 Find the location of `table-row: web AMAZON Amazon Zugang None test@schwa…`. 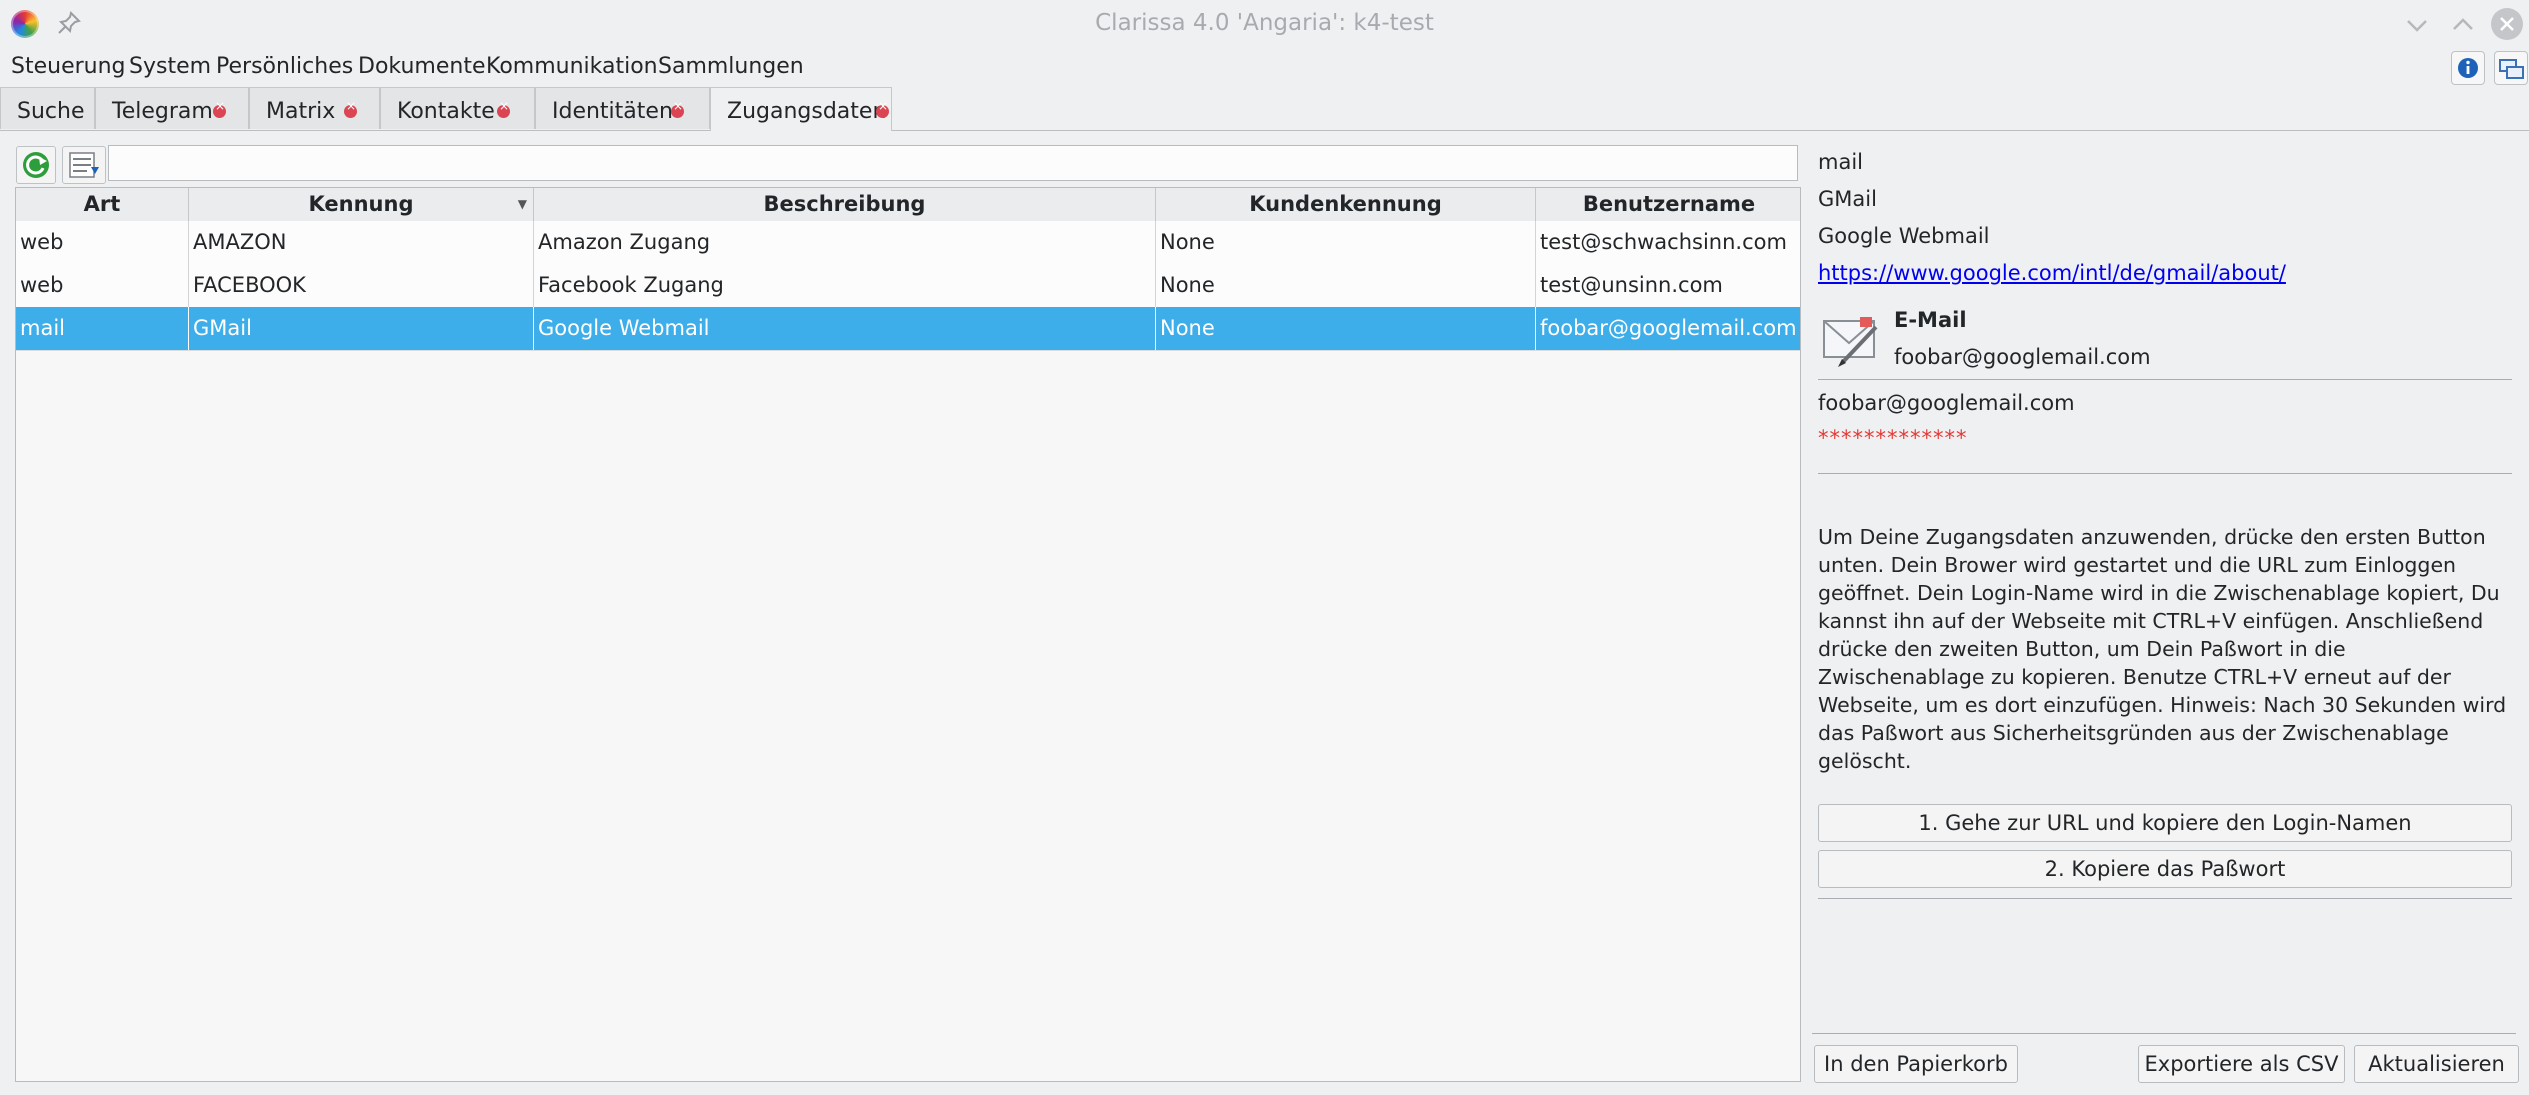

table-row: web AMAZON Amazon Zugang None test@schwa… is located at coordinates (908, 243).